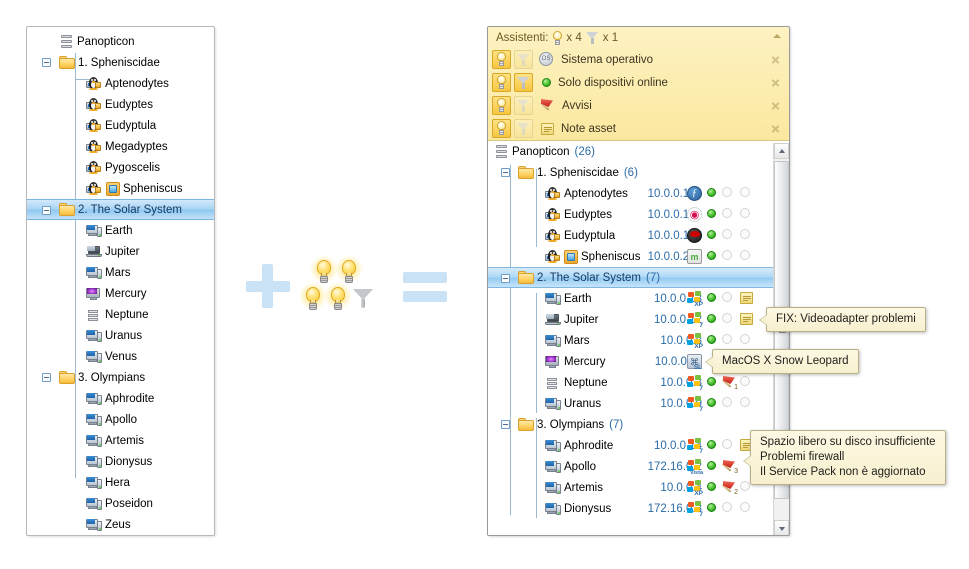 The height and width of the screenshot is (569, 969). Describe the element at coordinates (578, 298) in the screenshot. I see `device-label: Earth` at that location.